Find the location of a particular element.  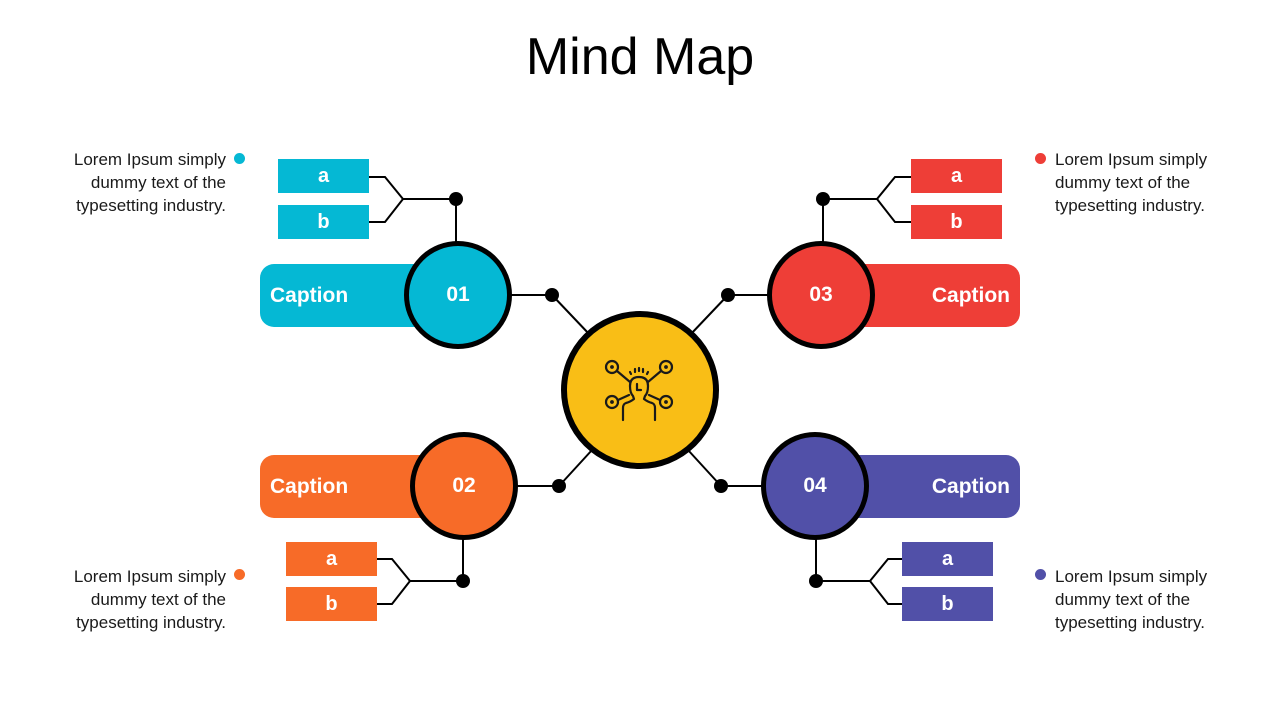

node-number: 03 is located at coordinates (821, 294).